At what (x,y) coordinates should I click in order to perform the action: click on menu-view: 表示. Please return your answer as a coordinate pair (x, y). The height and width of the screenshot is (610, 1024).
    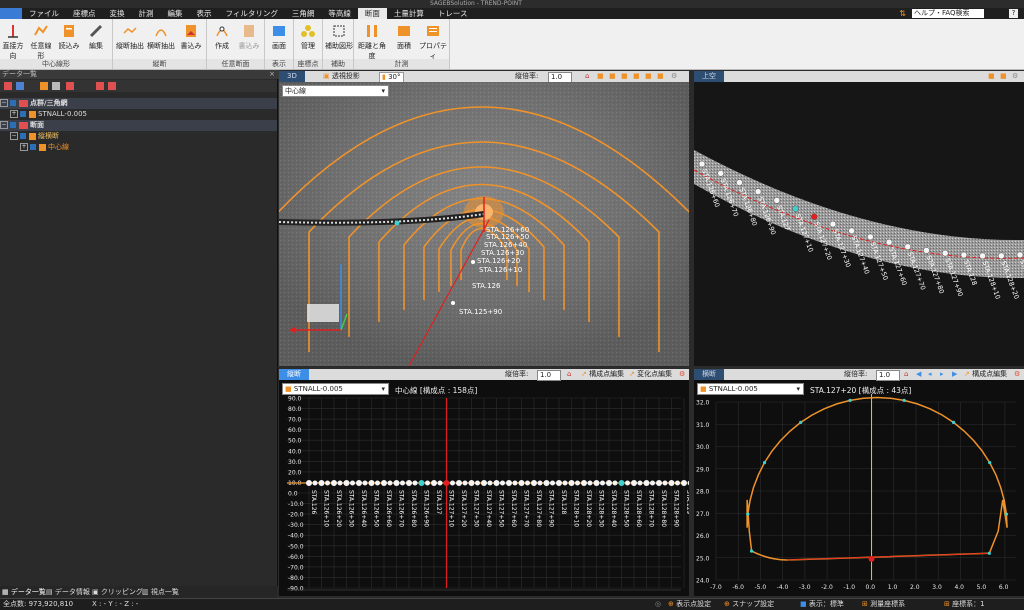
    Looking at the image, I should click on (204, 13).